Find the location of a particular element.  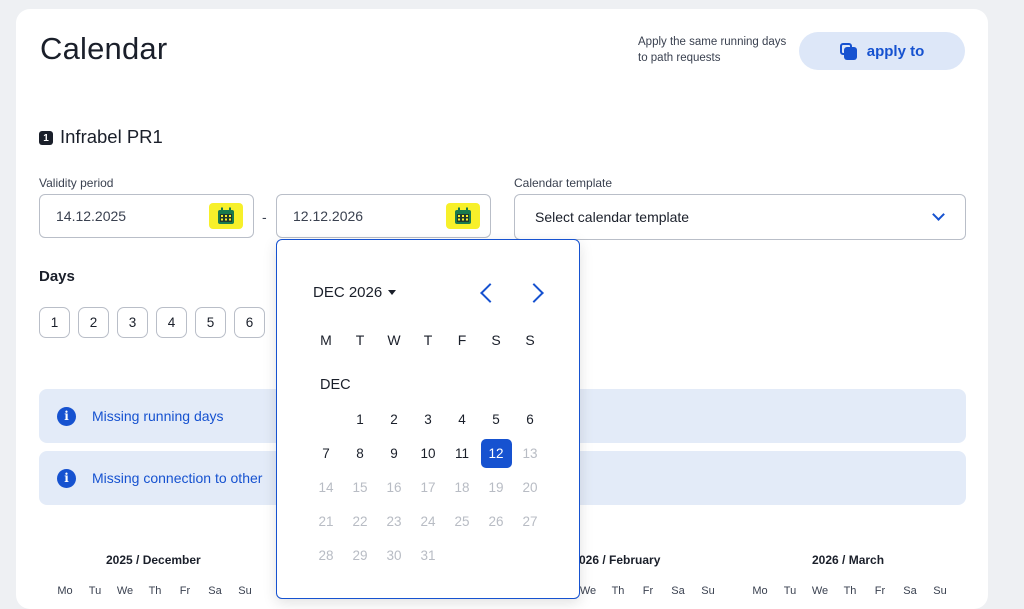

month-year-label: DEC 2026 is located at coordinates (348, 292).